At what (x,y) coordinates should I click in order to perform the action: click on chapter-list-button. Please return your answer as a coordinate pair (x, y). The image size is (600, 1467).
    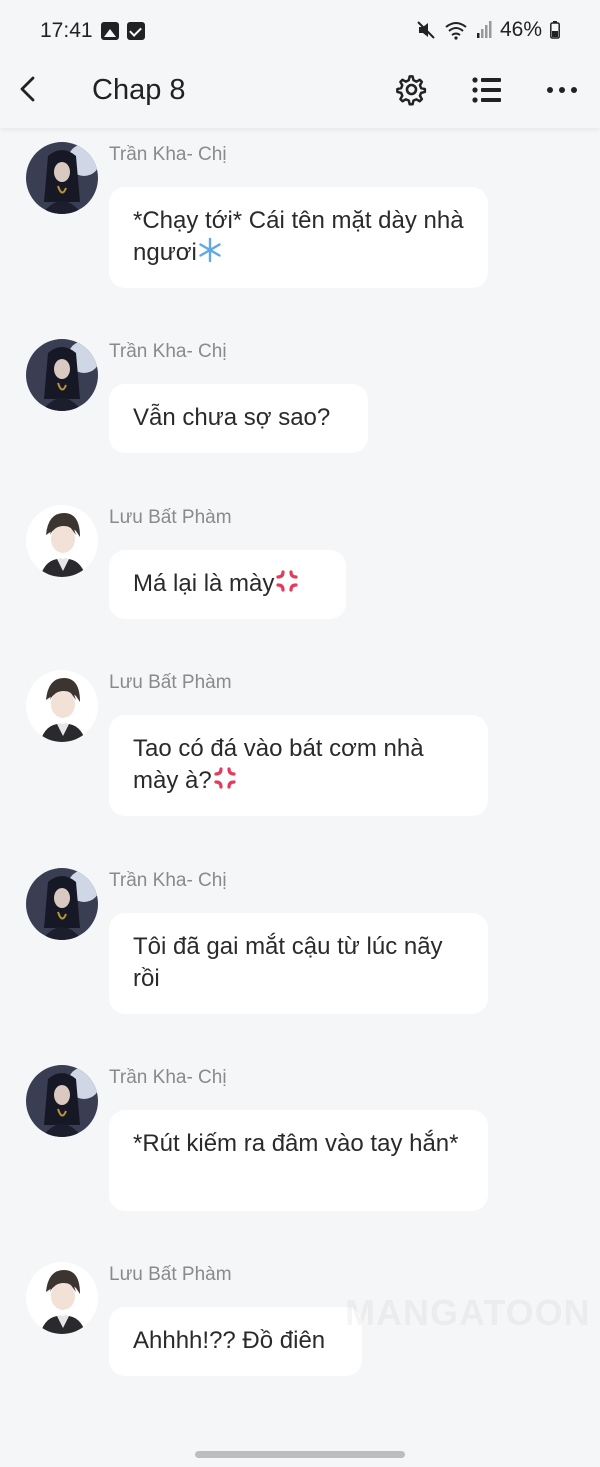
    Looking at the image, I should click on (487, 90).